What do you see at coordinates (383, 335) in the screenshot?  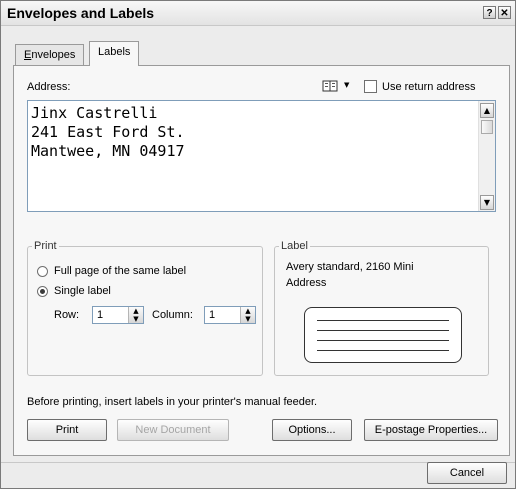 I see `label-preview-image` at bounding box center [383, 335].